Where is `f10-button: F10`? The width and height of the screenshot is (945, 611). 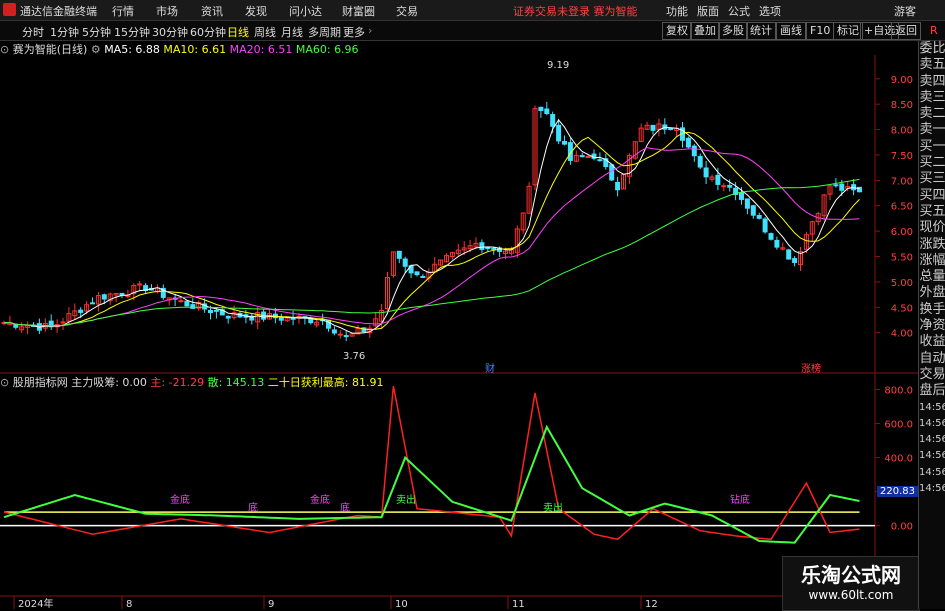 f10-button: F10 is located at coordinates (820, 31).